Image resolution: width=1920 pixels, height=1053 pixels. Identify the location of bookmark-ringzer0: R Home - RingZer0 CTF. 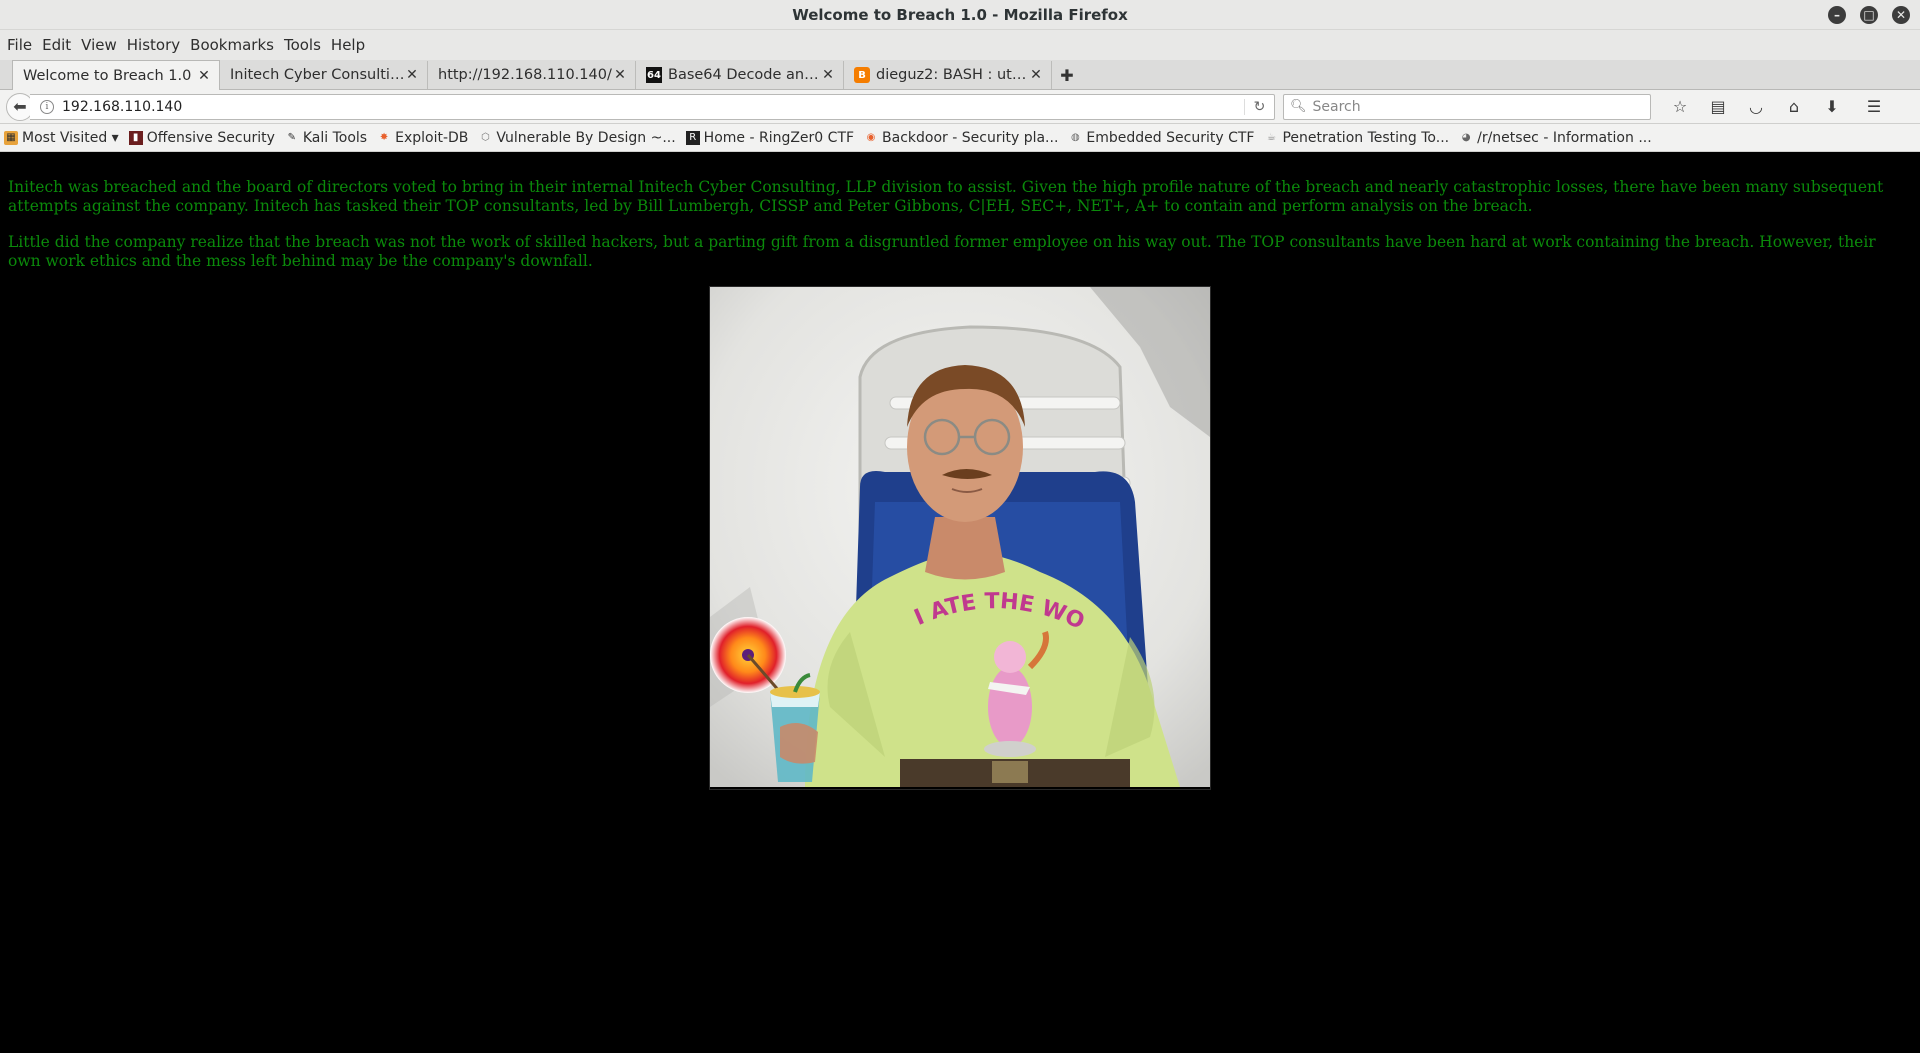
(770, 137).